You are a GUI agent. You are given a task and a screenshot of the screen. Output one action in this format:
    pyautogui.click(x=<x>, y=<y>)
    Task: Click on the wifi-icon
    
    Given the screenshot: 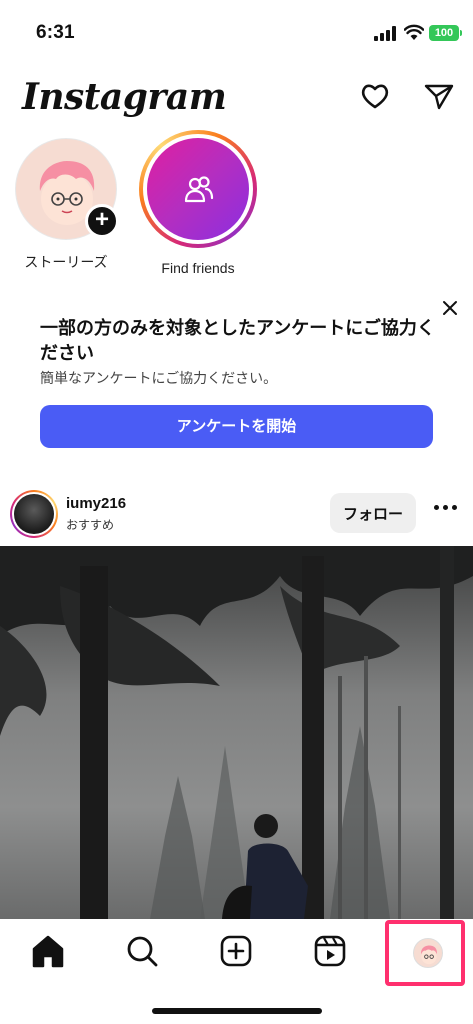 What is the action you would take?
    pyautogui.click(x=414, y=32)
    